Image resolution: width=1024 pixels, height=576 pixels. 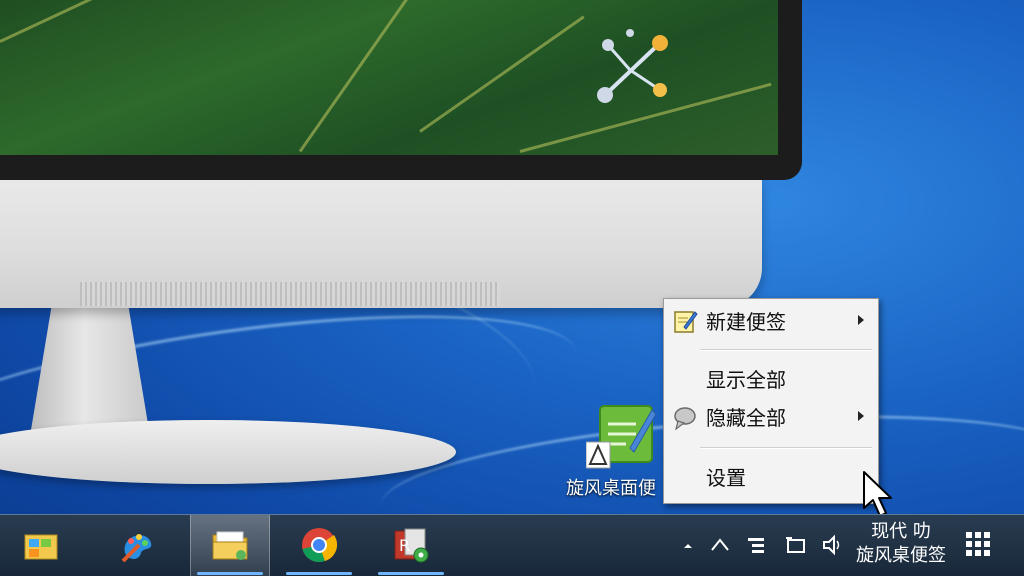 I want to click on menu-item-new-note: 新建便签, so click(x=771, y=322).